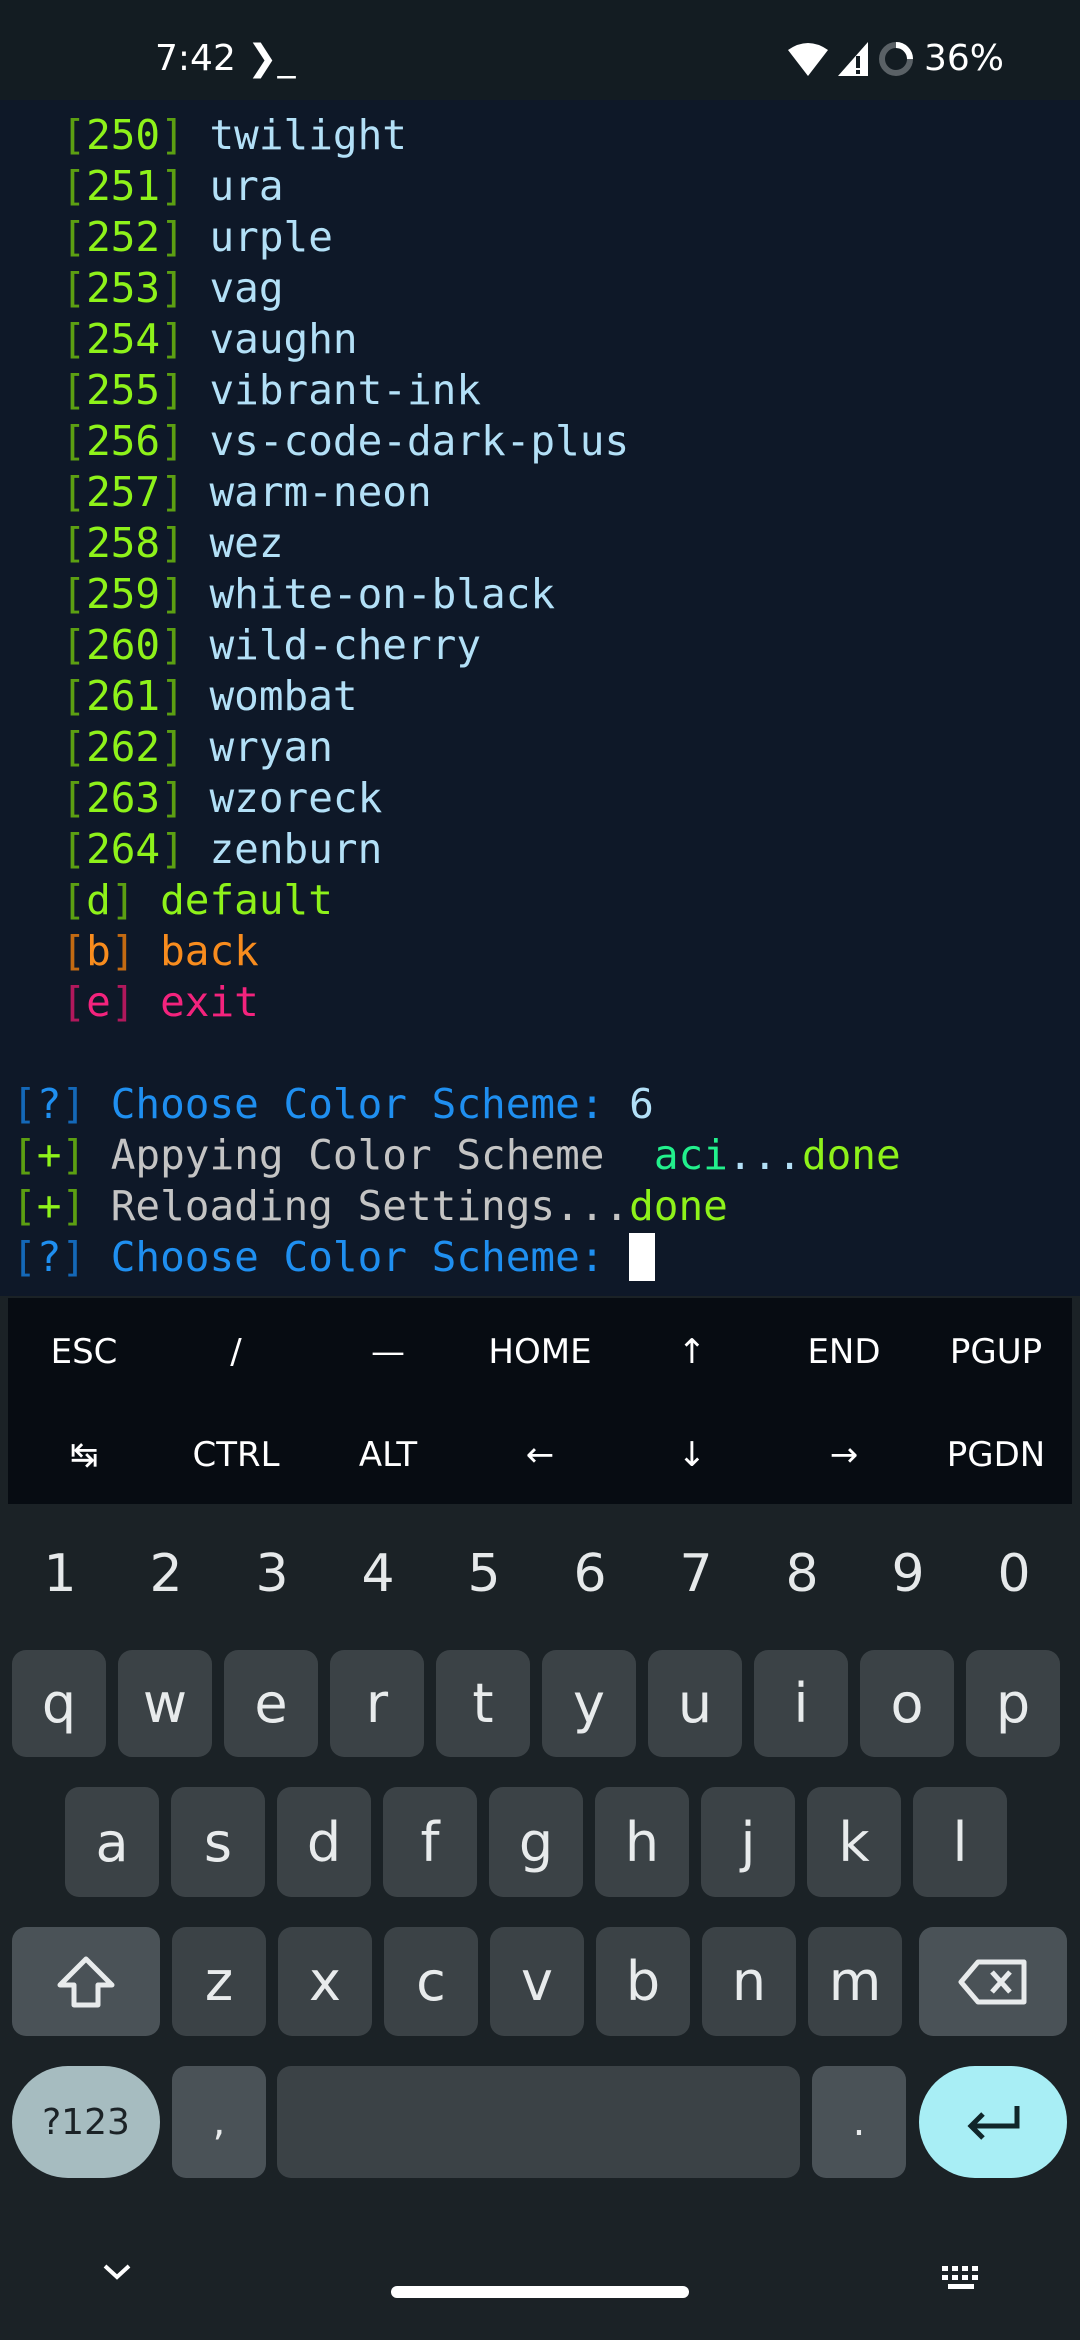  Describe the element at coordinates (546, 1257) in the screenshot. I see `prompt-line-active: [?] Choose Color Scheme:` at that location.